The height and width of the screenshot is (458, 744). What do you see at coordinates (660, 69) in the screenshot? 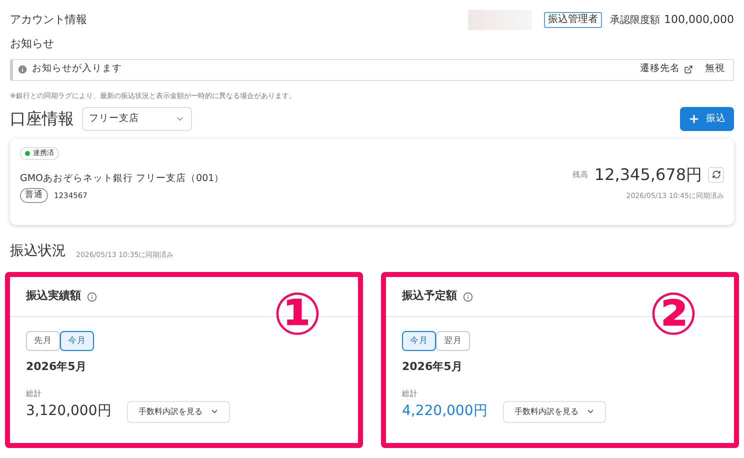
I see `notice-link: 遷移先名` at bounding box center [660, 69].